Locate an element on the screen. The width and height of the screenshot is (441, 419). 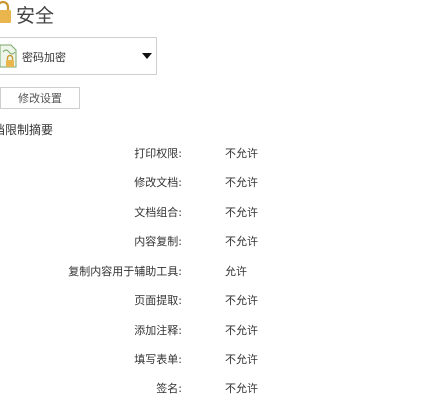
summary-label: 文档组合: is located at coordinates (158, 212).